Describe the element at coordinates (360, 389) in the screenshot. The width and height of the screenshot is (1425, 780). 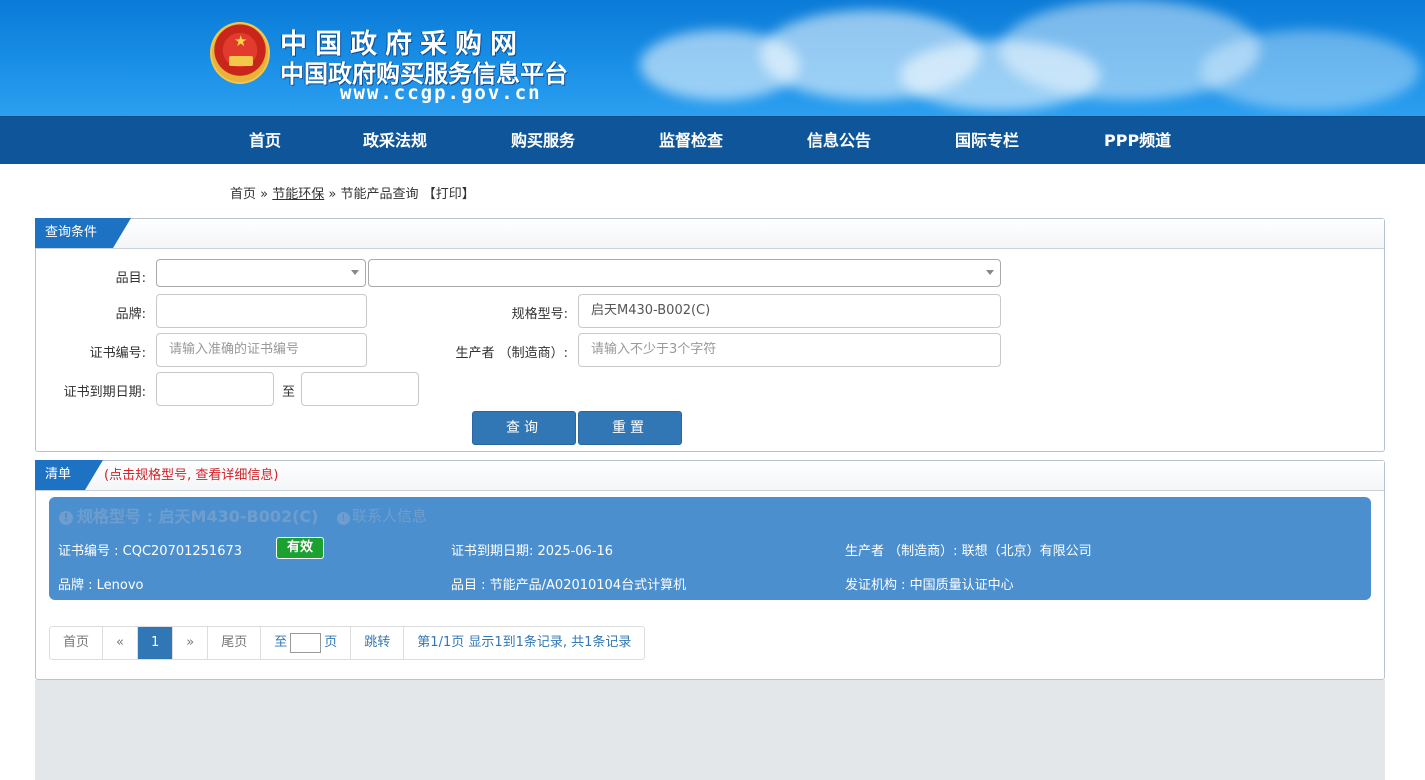
I see `expiry-date-to-input` at that location.